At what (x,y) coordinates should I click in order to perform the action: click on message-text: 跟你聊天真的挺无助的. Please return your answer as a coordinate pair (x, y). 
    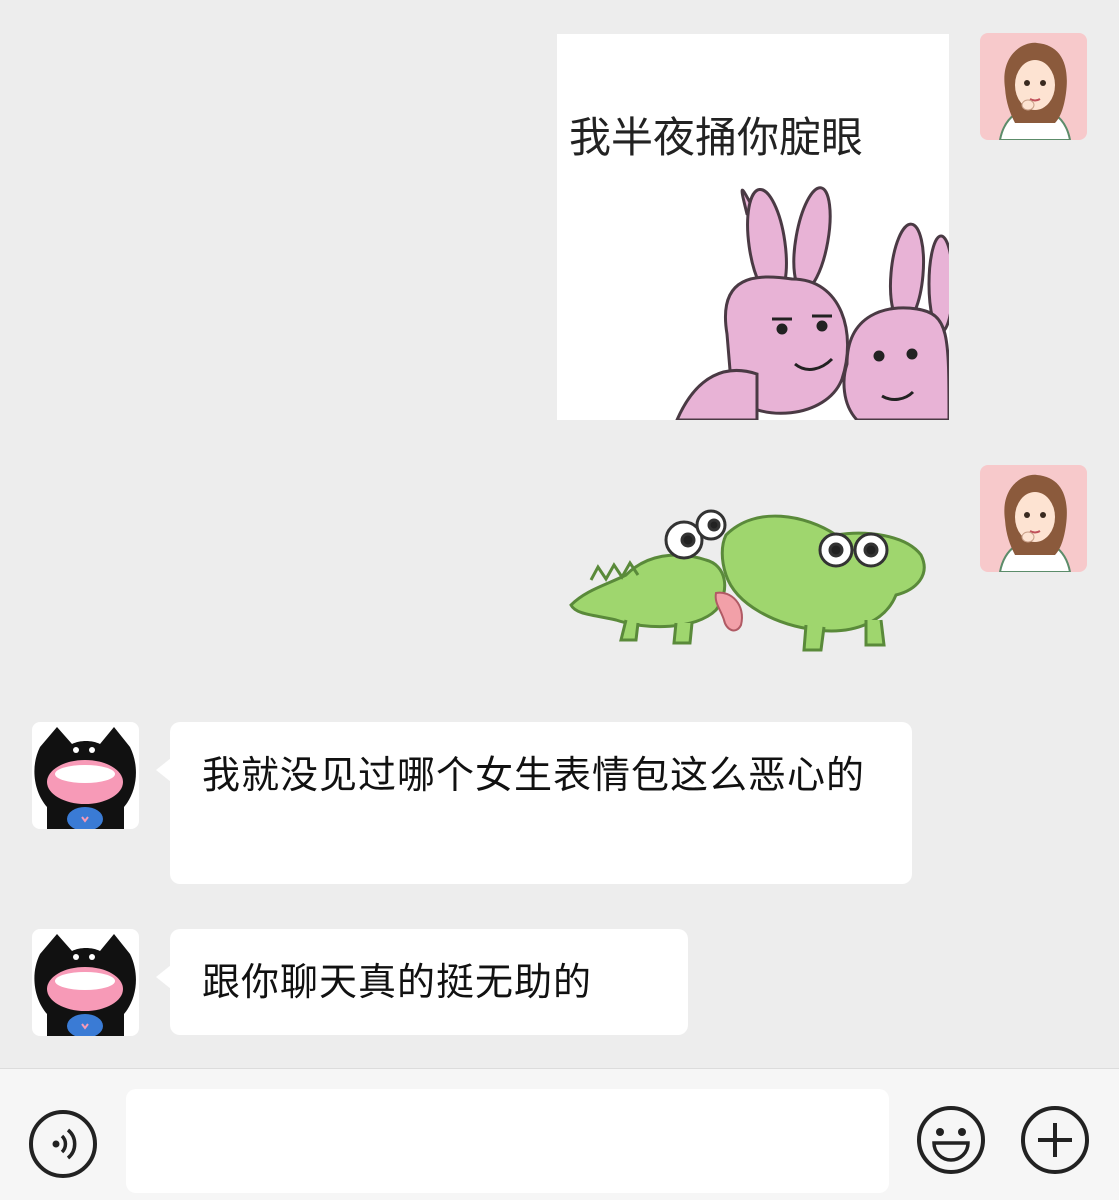
    Looking at the image, I should click on (397, 982).